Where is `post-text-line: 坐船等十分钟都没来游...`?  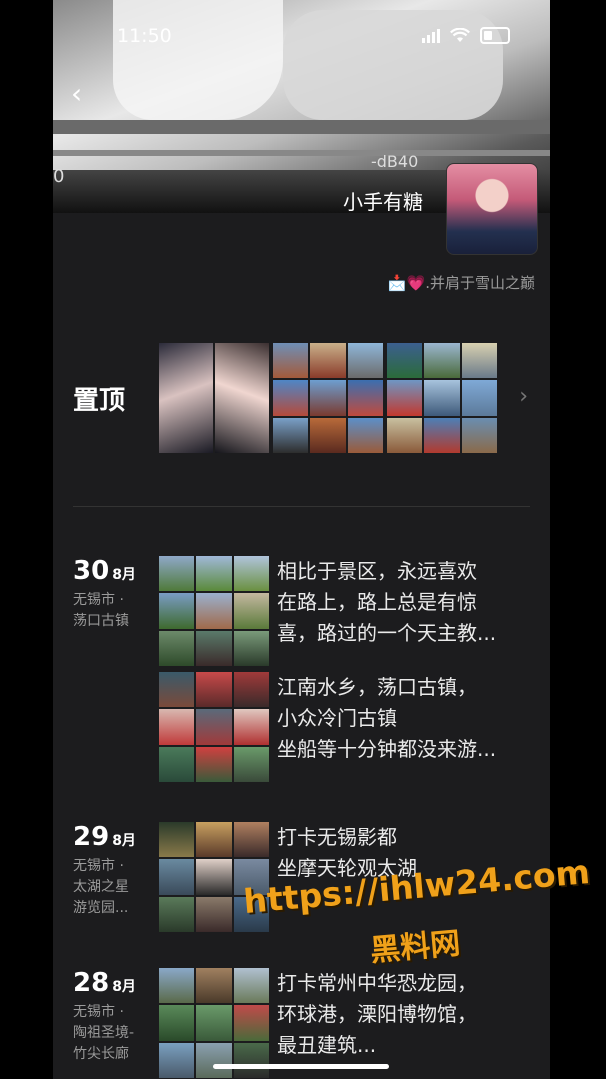
post-text-line: 坐船等十分钟都没来游... is located at coordinates (387, 749).